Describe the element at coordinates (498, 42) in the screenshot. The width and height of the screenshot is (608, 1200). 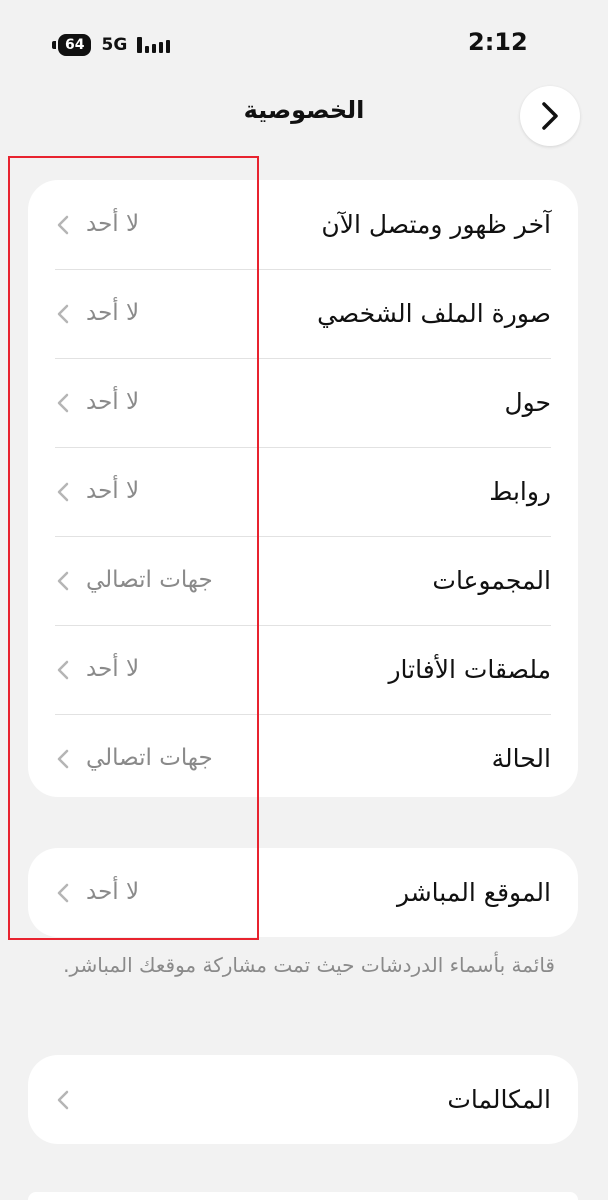
I see `status-time: 2:12` at that location.